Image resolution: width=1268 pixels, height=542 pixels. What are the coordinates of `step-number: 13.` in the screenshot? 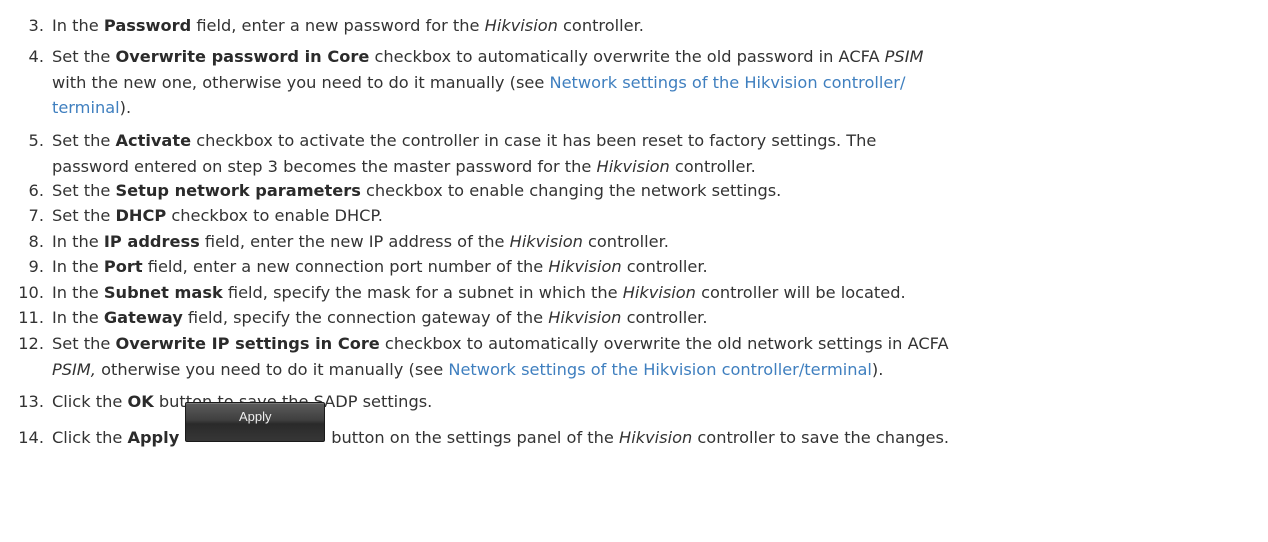 It's located at (31, 401).